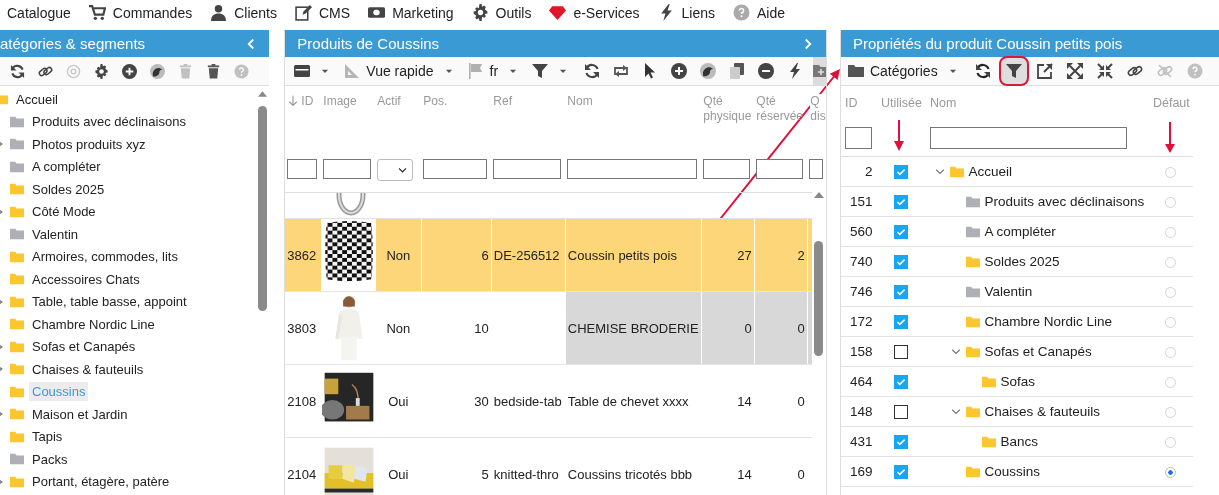  I want to click on category-name: Bancs, so click(1019, 441).